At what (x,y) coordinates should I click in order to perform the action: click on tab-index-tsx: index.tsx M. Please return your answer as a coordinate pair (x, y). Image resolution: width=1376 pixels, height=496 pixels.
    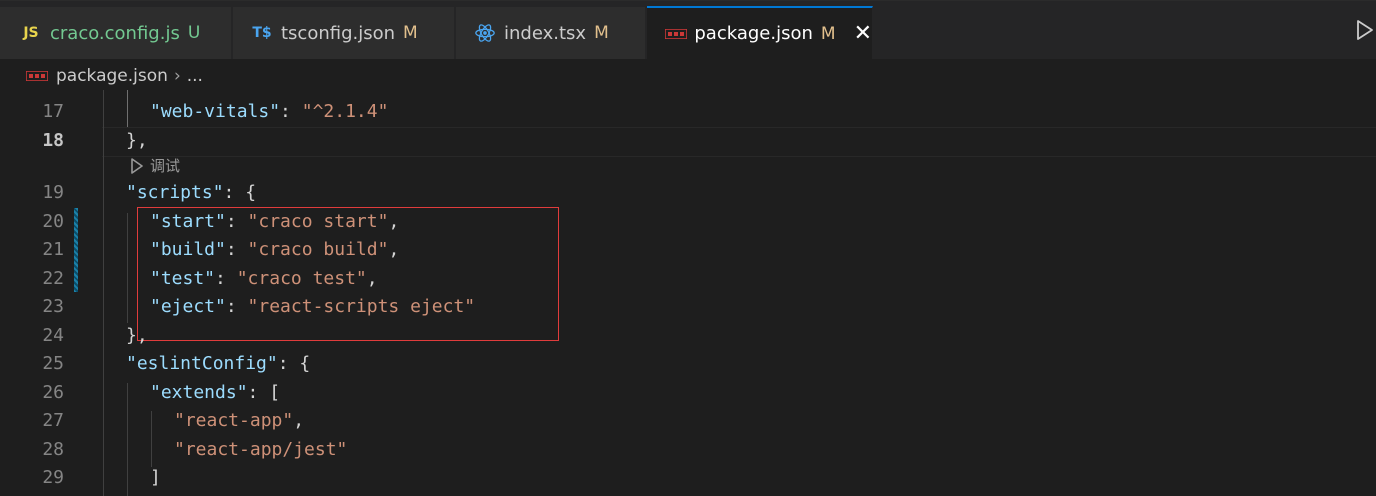
    Looking at the image, I should click on (551, 33).